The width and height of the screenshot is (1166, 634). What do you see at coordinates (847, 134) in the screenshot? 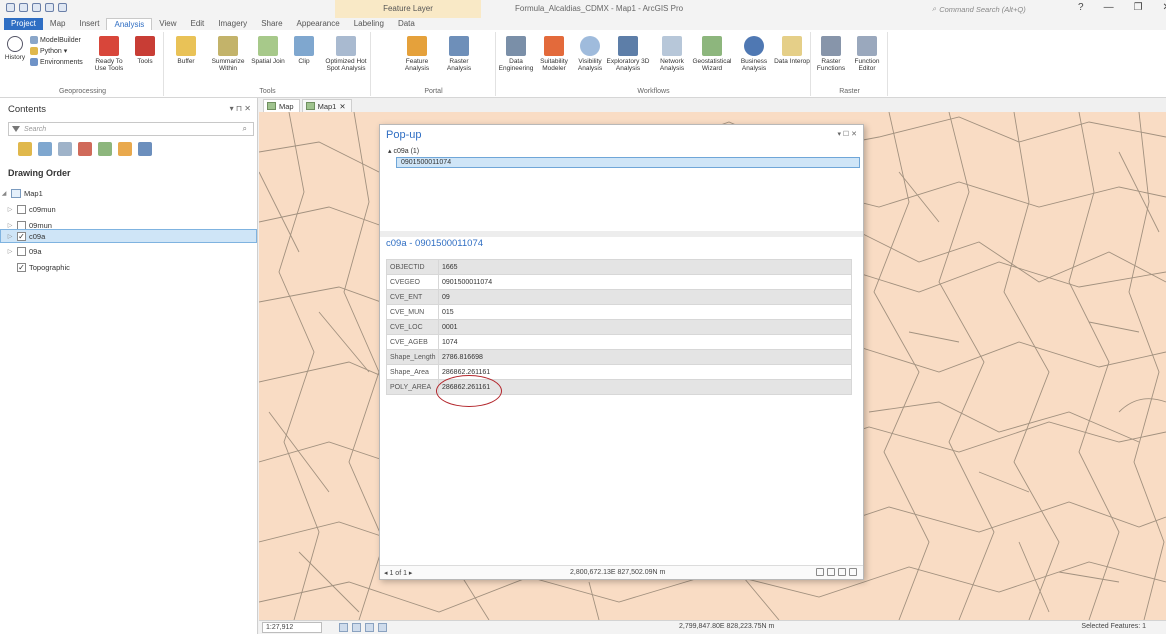
I see `popup-window-controls: ▾ ☐ ✕` at bounding box center [847, 134].